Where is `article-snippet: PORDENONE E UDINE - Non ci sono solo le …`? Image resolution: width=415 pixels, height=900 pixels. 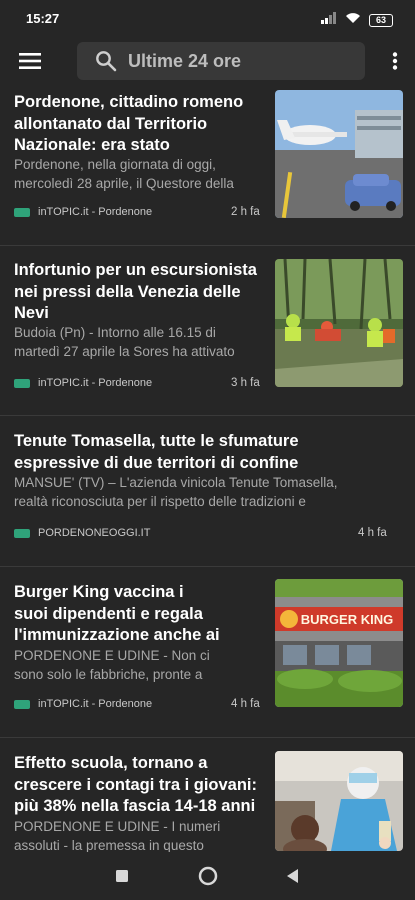 article-snippet: PORDENONE E UDINE - Non ci sono solo le … is located at coordinates (112, 665).